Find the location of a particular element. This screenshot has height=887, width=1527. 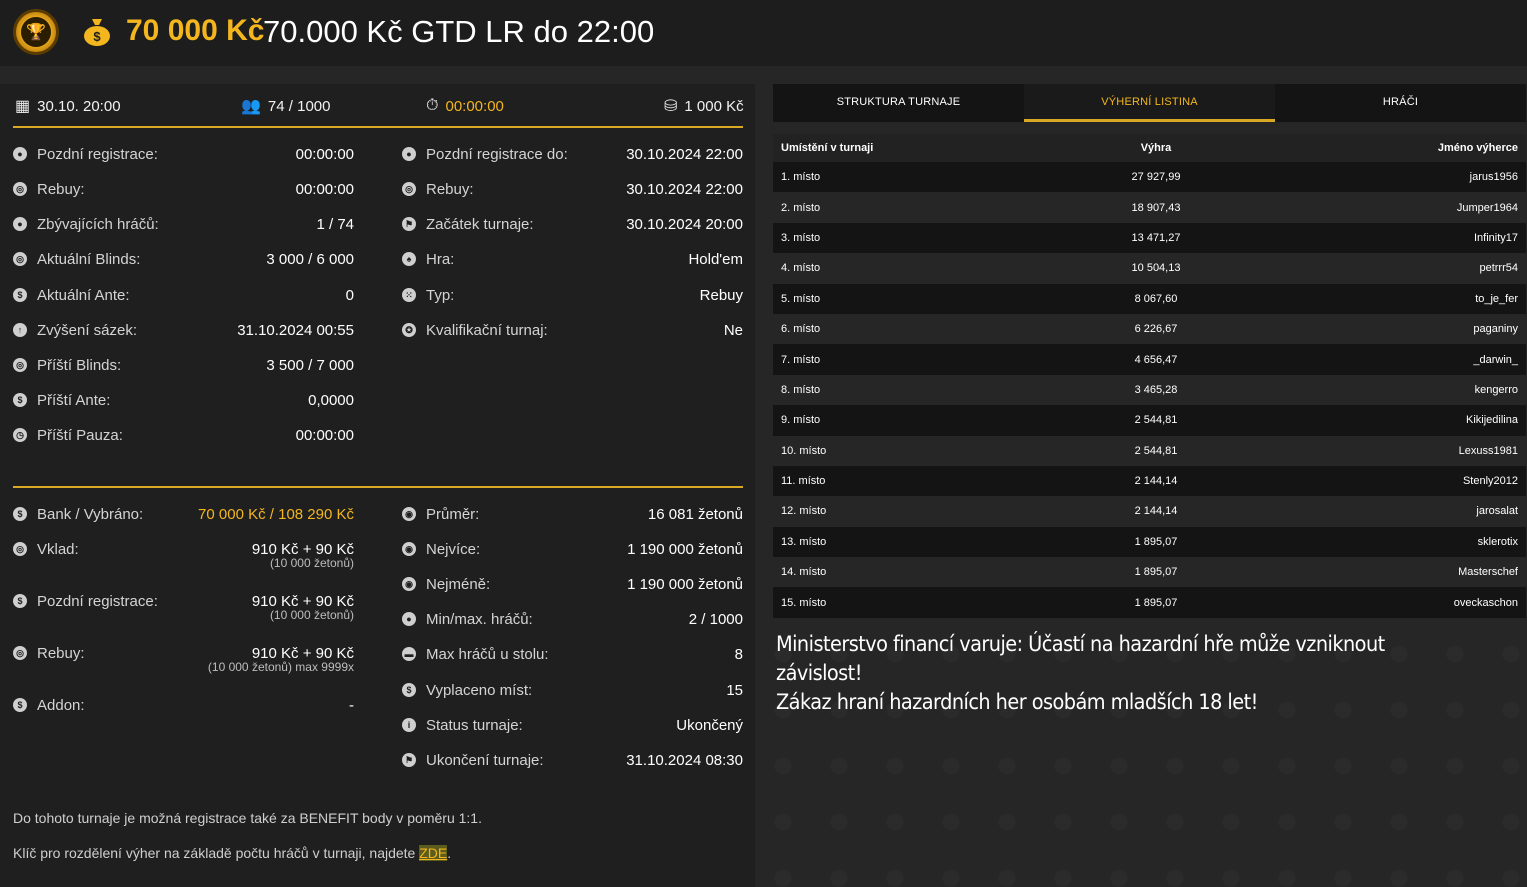

summary-buyin-value: 1 000 Kč is located at coordinates (714, 106).